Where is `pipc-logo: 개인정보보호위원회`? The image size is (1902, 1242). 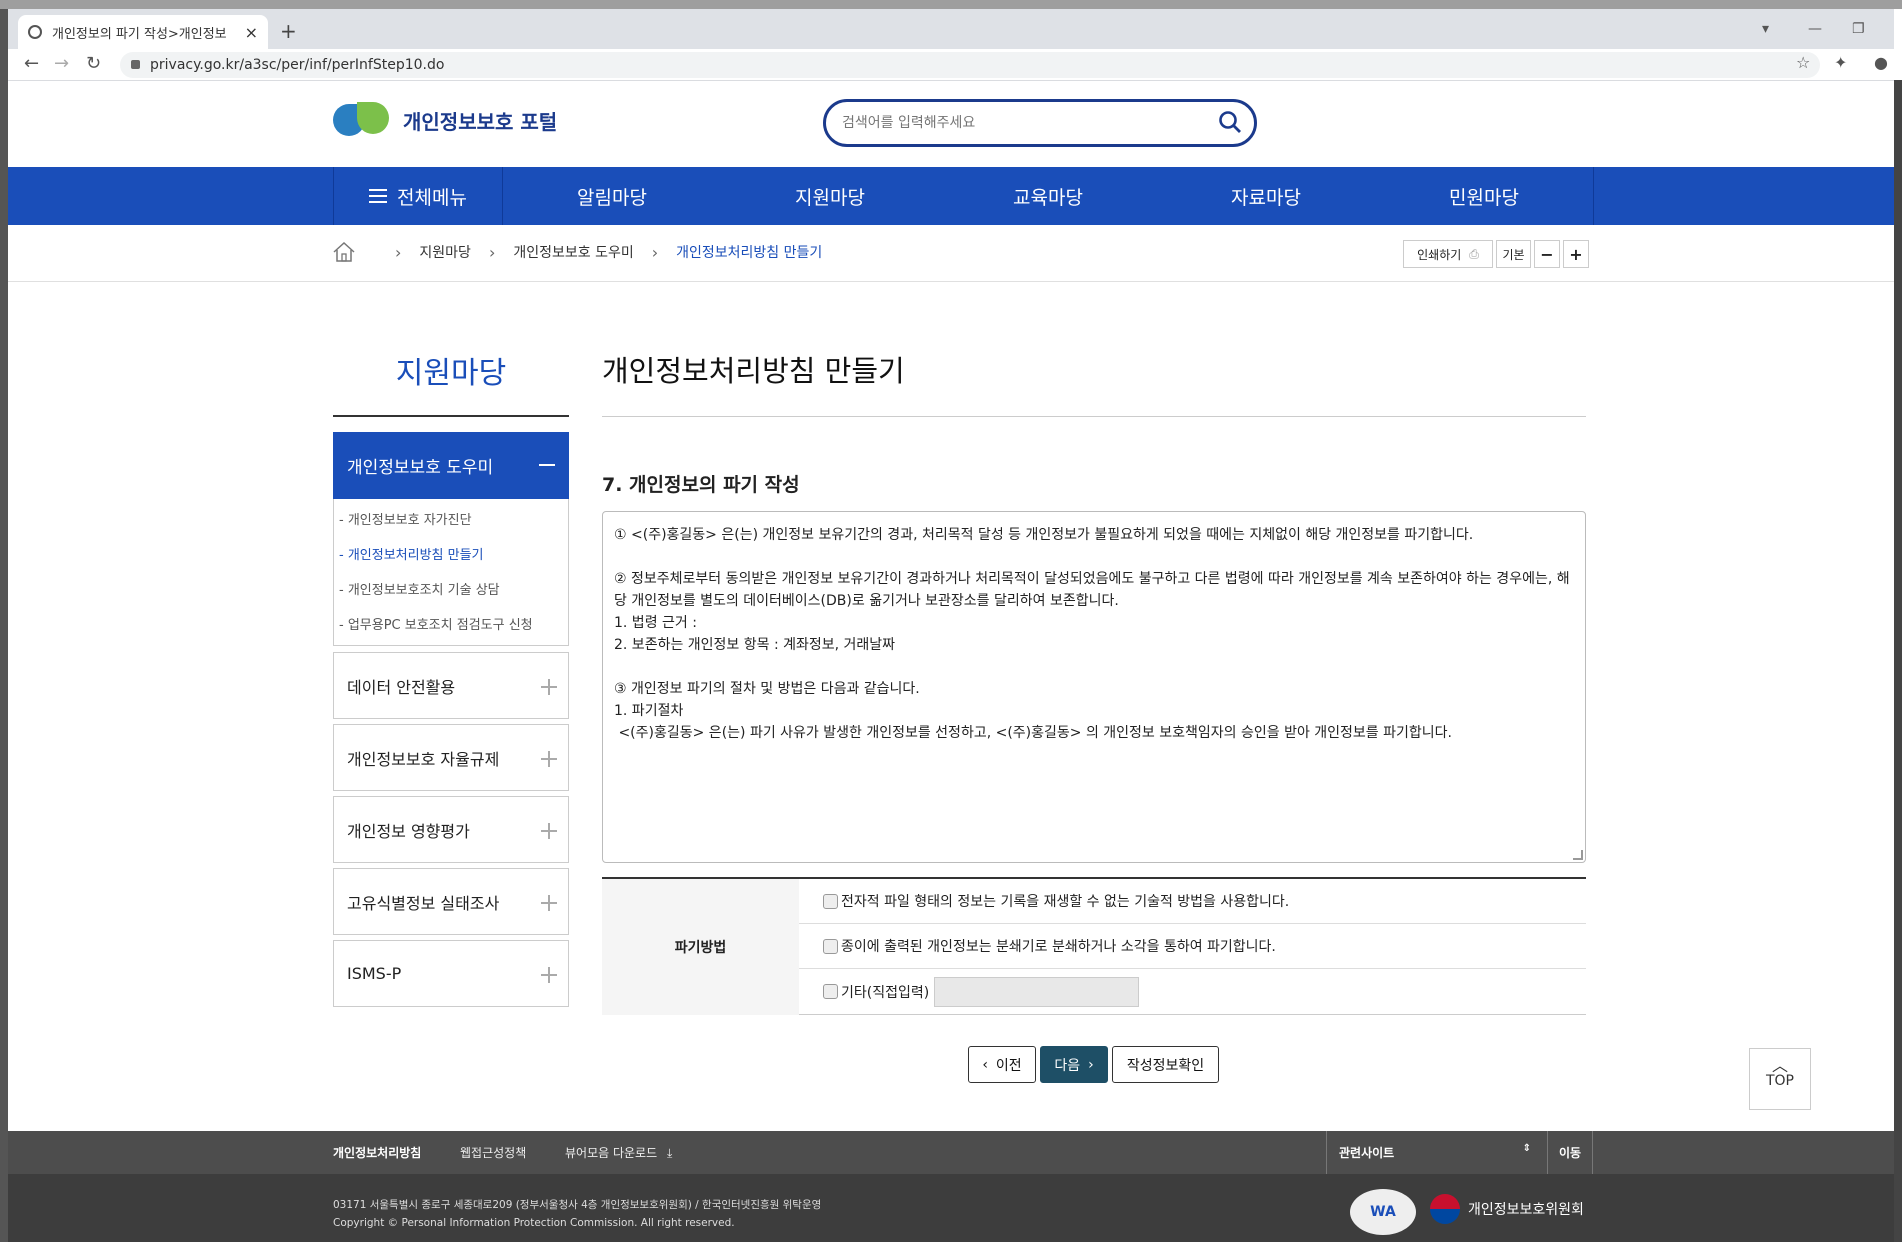
pipc-logo: 개인정보보호위원회 is located at coordinates (1507, 1209).